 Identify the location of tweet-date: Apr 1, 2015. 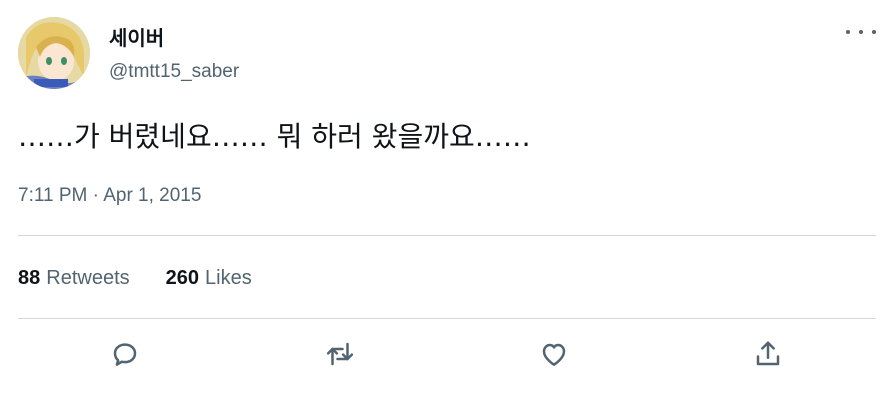
(152, 195).